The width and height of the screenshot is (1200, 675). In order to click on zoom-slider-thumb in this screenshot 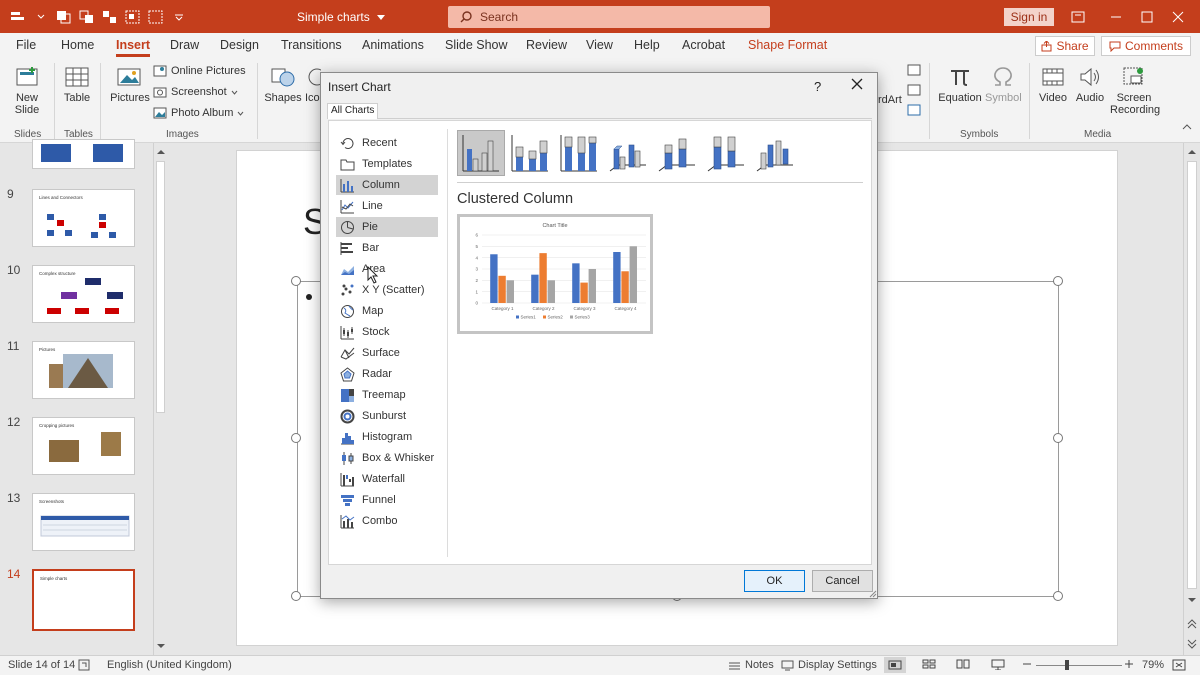, I will do `click(1067, 665)`.